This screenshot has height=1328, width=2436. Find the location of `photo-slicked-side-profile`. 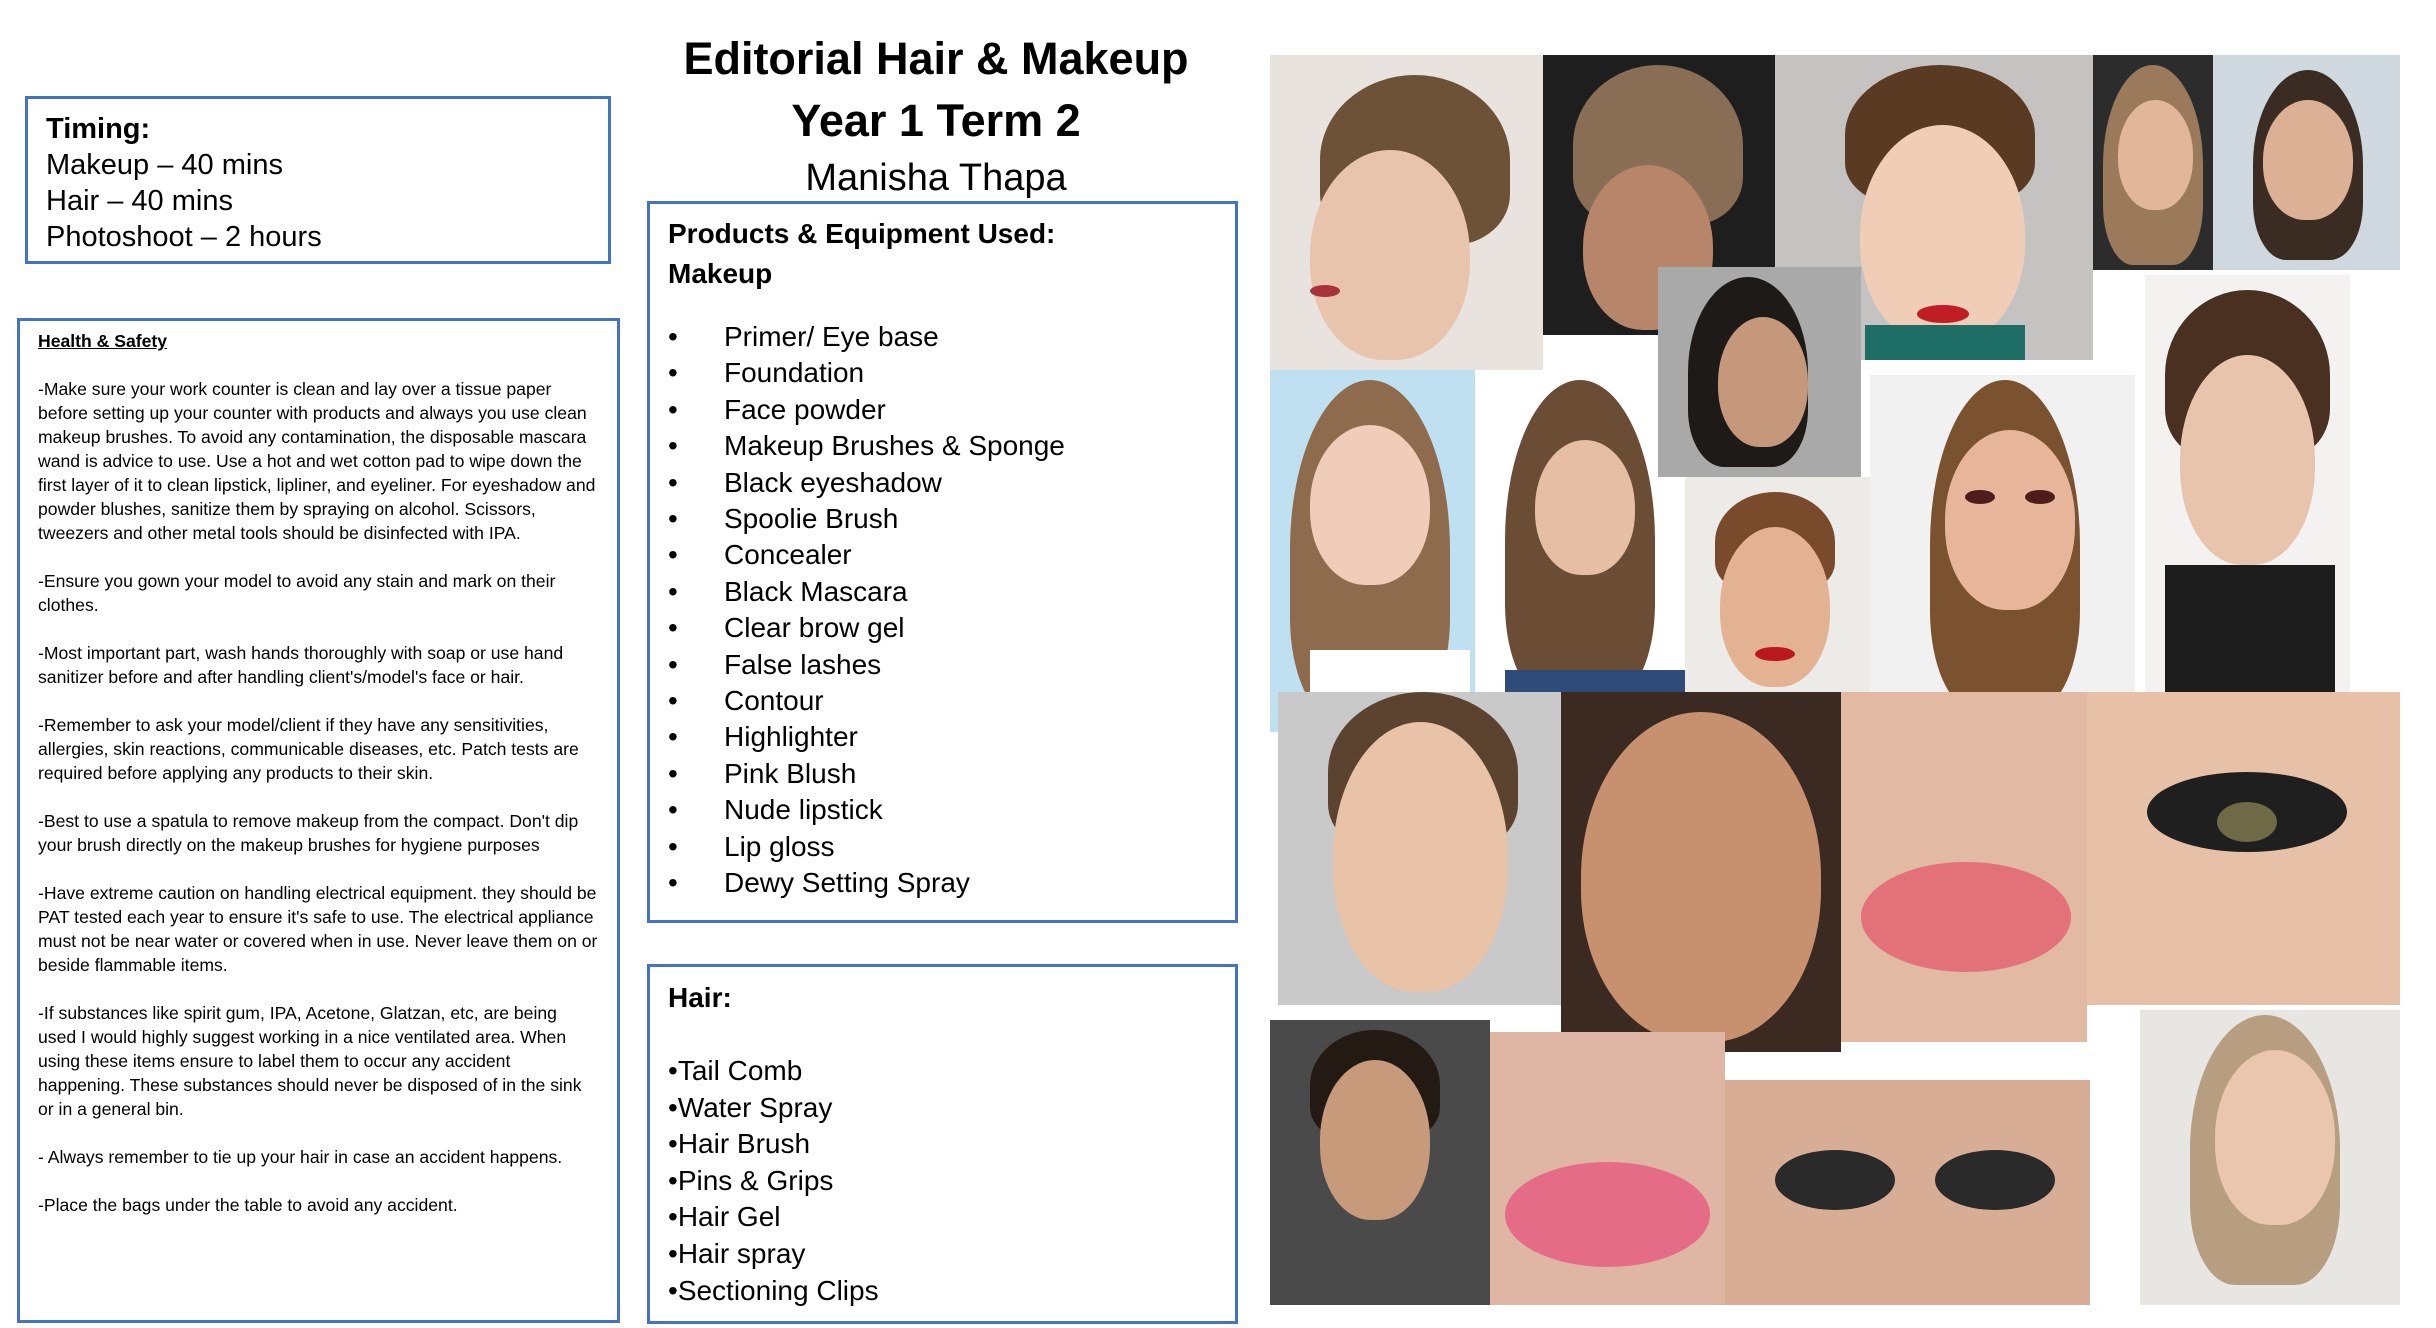

photo-slicked-side-profile is located at coordinates (1406, 212).